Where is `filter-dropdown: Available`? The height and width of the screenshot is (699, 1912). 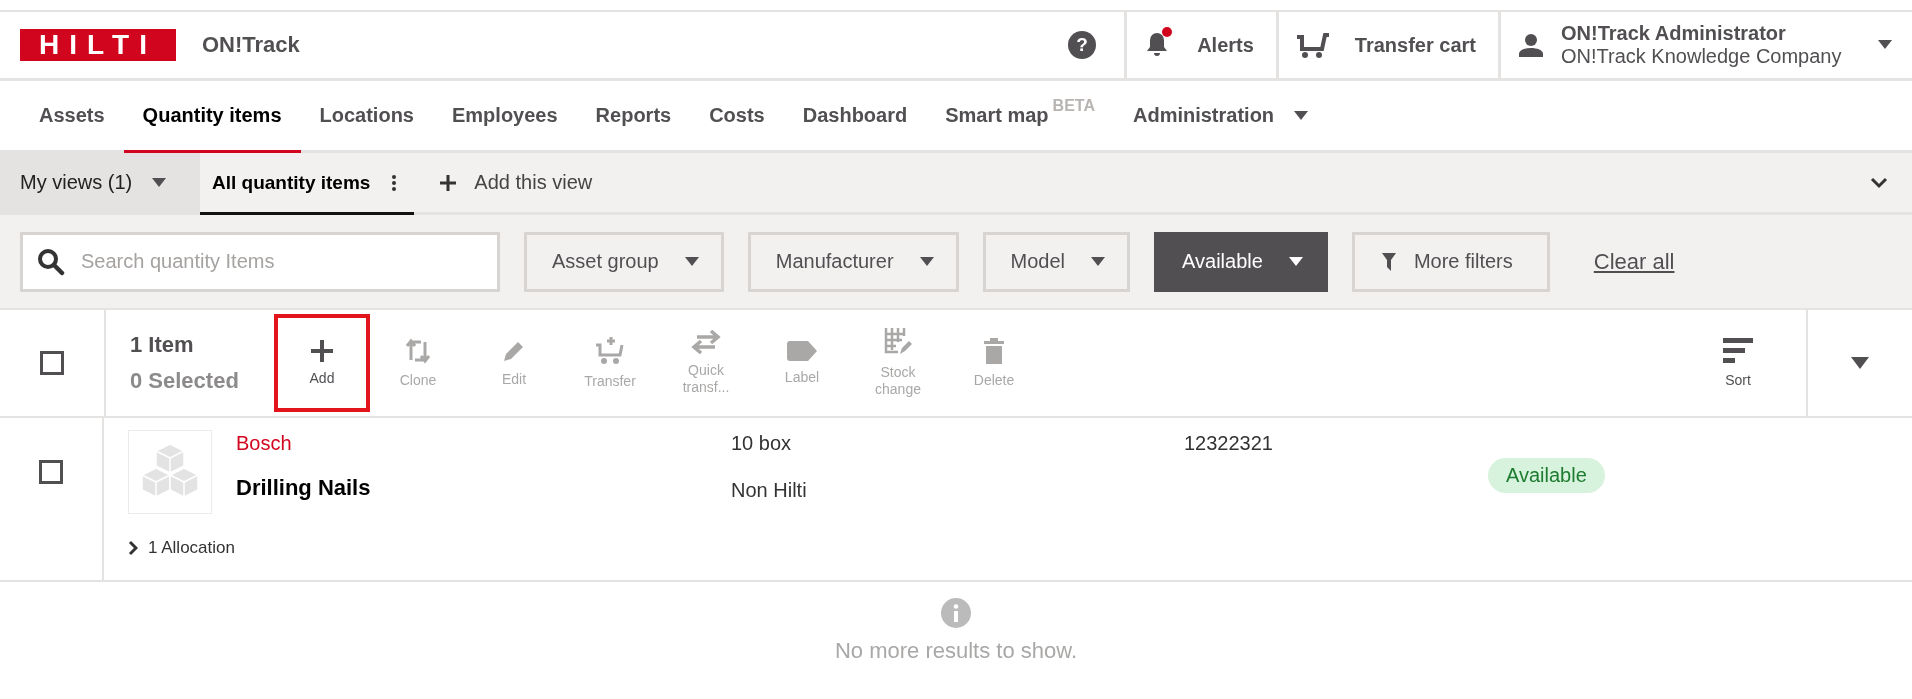
filter-dropdown: Available is located at coordinates (1241, 261).